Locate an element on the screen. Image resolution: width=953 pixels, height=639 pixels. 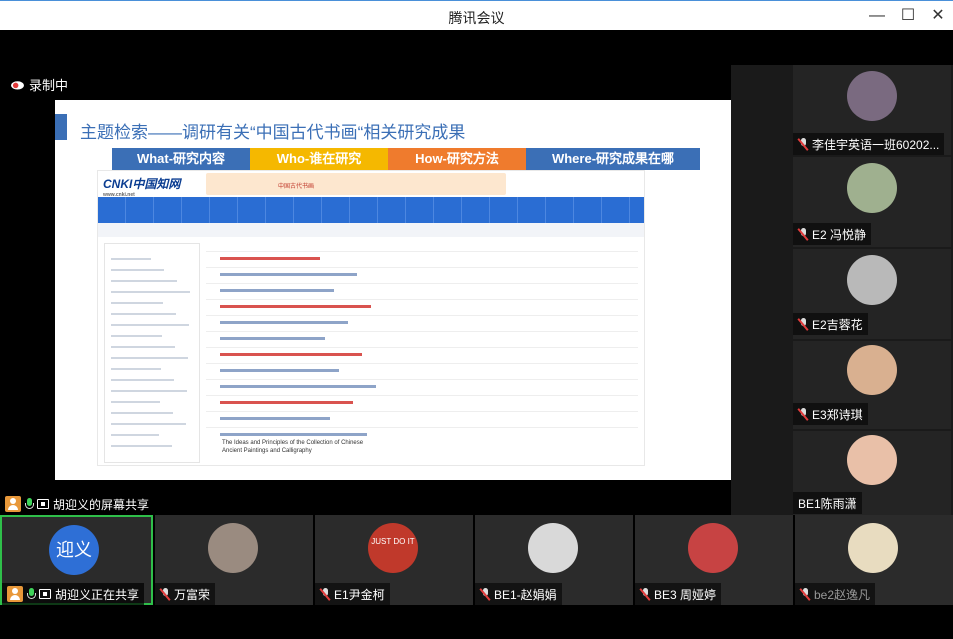
participant-tile-5: BE1陈雨潇 is located at coordinates (872, 473).